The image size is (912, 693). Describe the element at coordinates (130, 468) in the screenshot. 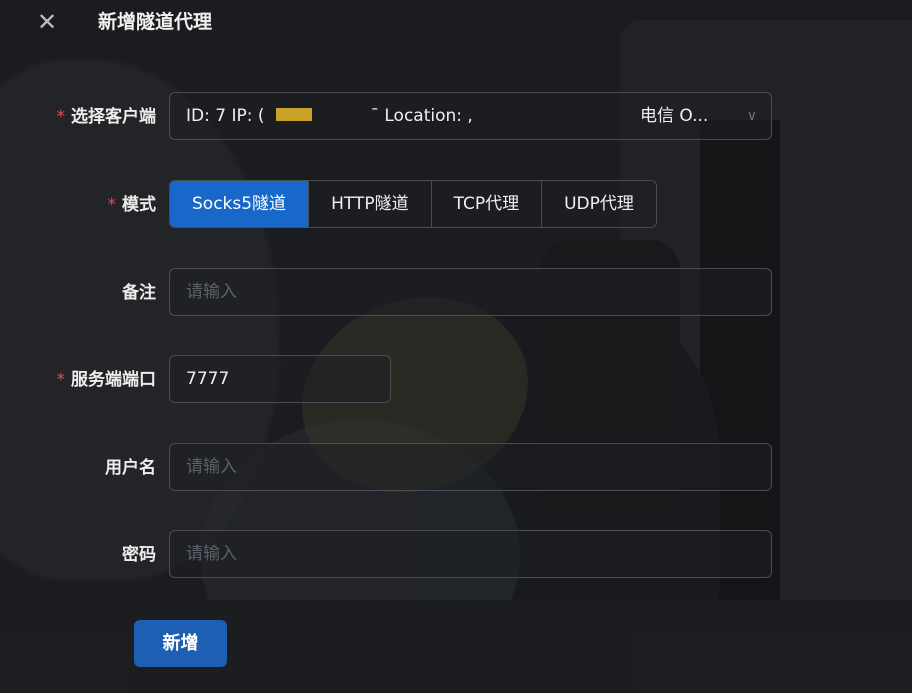

I see `username-label: 用户名` at that location.